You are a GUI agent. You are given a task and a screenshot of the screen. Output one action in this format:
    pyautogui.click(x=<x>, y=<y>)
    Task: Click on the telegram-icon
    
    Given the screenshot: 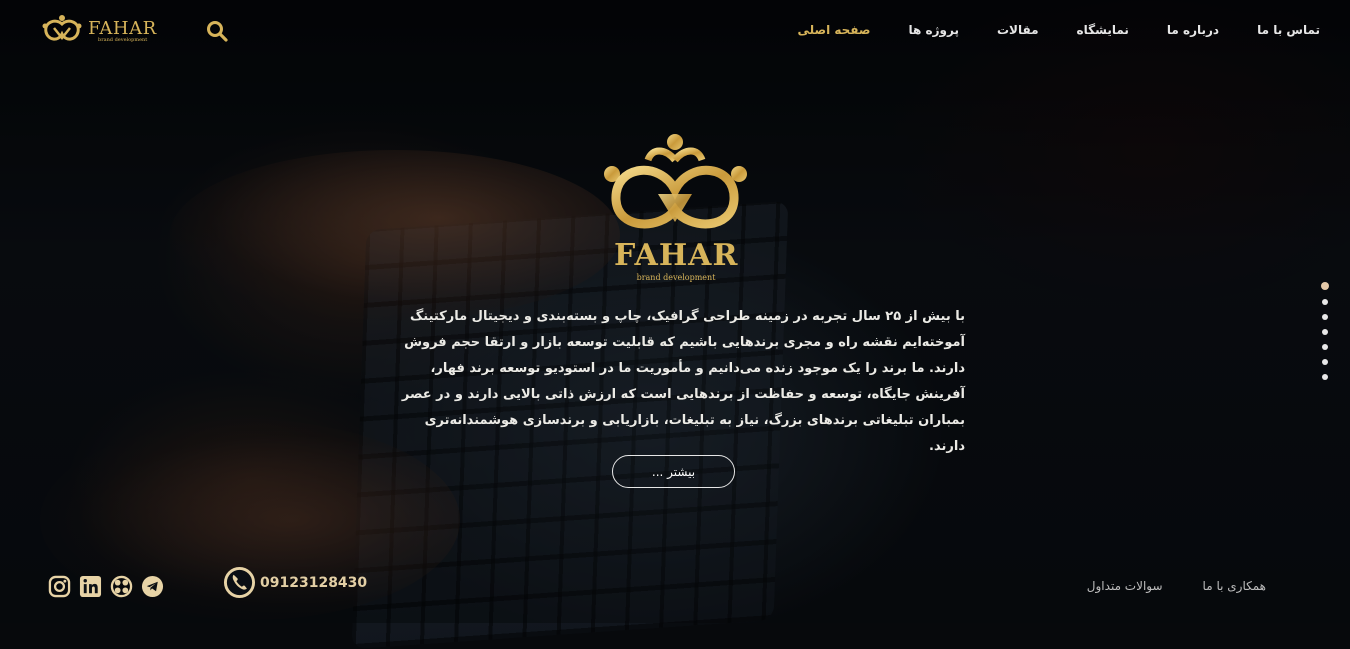 What is the action you would take?
    pyautogui.click(x=152, y=586)
    